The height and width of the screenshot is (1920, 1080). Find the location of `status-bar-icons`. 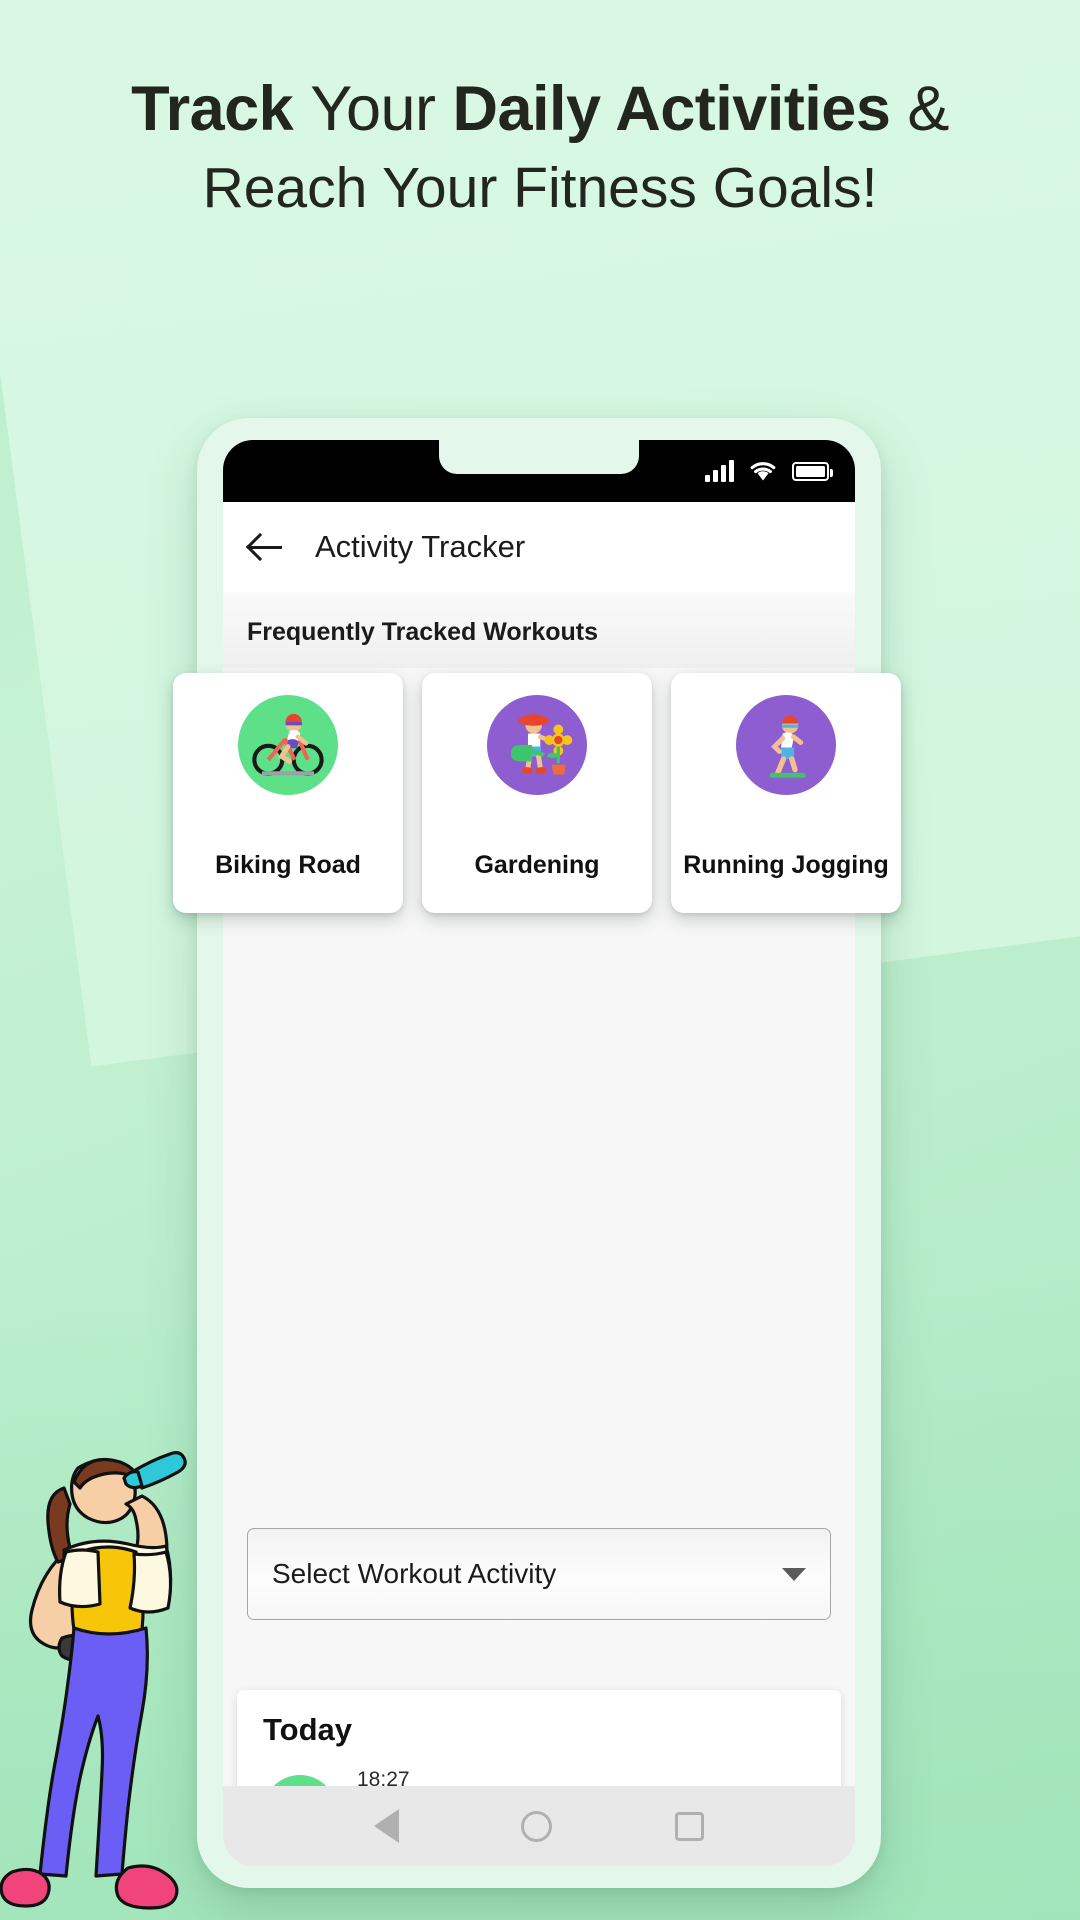

status-bar-icons is located at coordinates (769, 471).